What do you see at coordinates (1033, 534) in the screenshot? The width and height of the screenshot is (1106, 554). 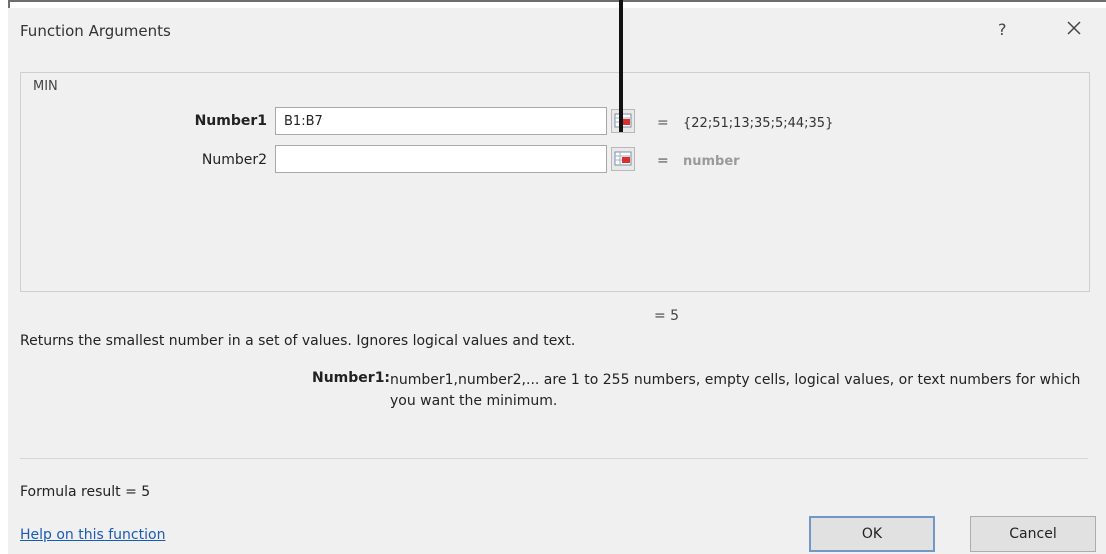 I see `cancel-button: Cancel` at bounding box center [1033, 534].